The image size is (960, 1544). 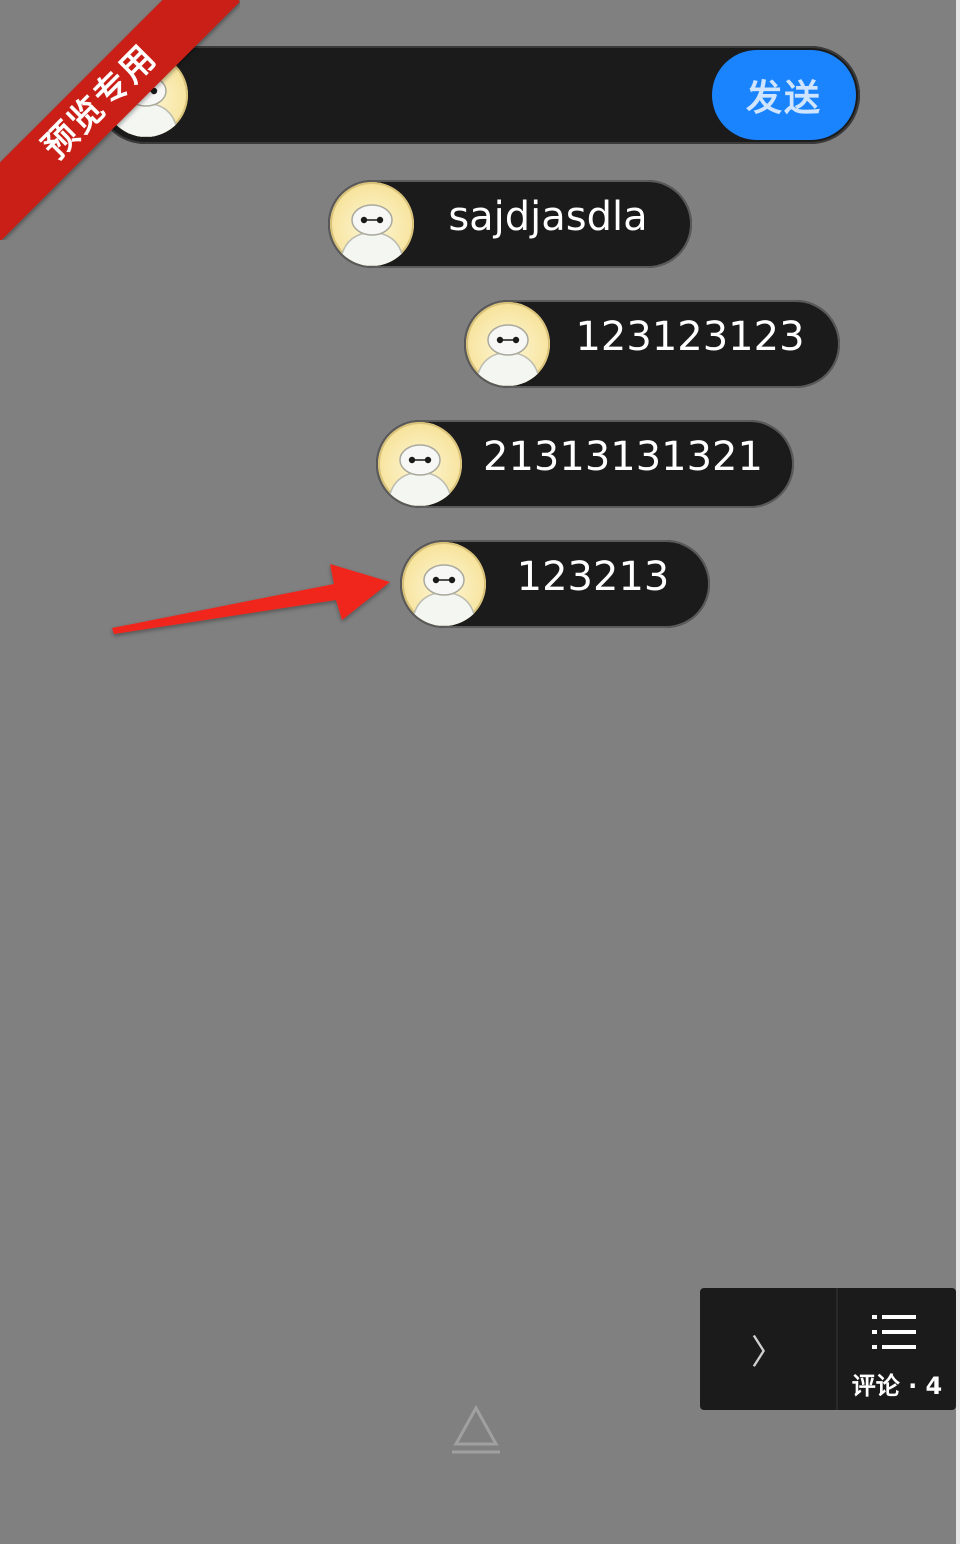 I want to click on comment-input, so click(x=448, y=96).